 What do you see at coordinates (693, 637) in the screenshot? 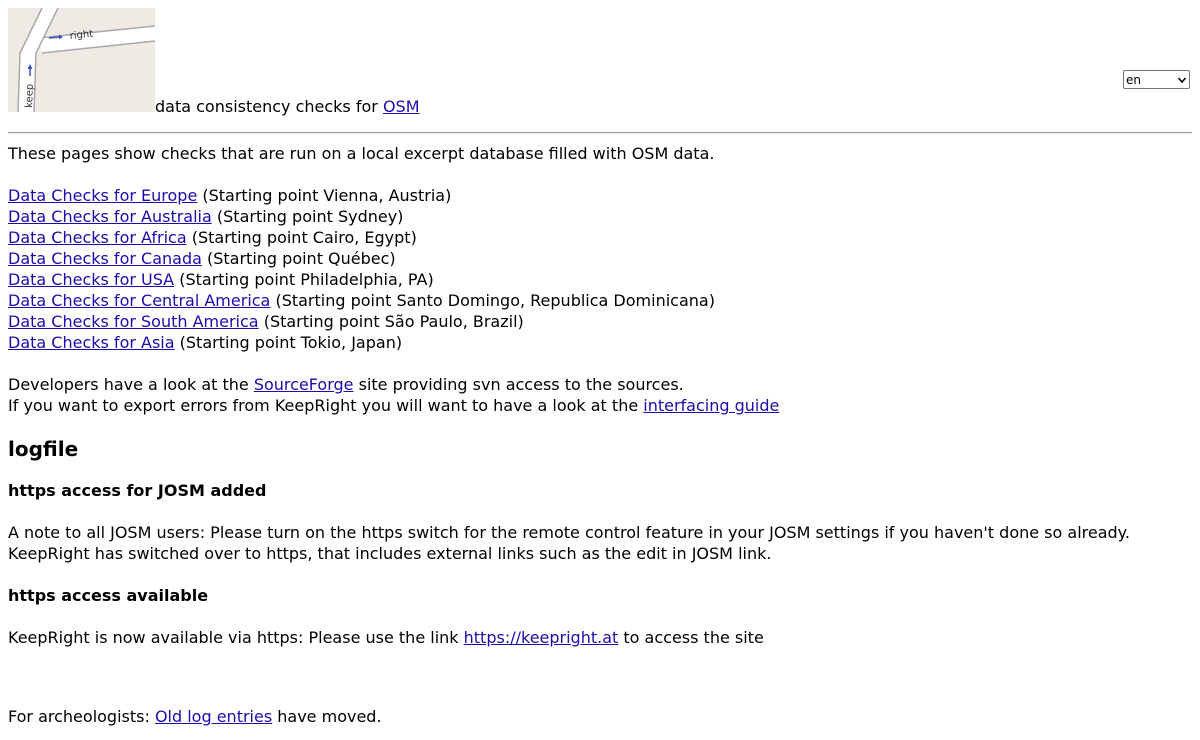
I see `log-entry-body-end: to access the site` at bounding box center [693, 637].